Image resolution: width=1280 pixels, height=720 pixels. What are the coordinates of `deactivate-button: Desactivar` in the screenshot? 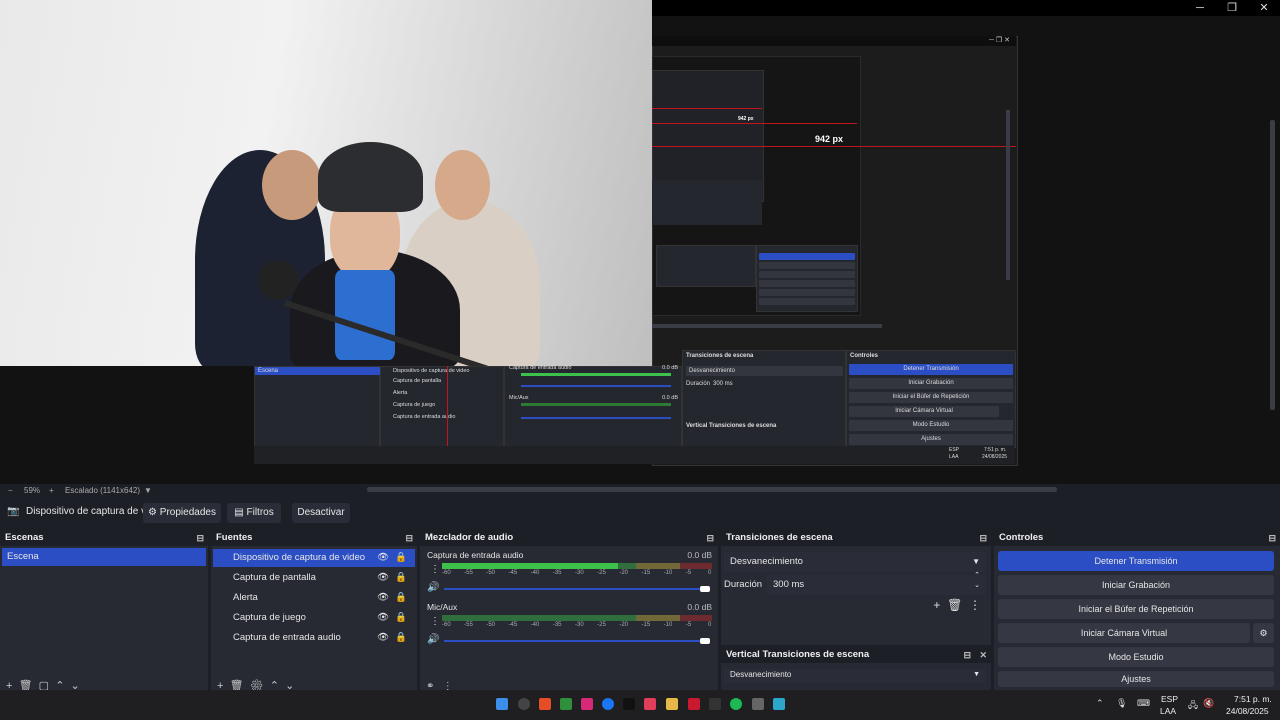 It's located at (321, 513).